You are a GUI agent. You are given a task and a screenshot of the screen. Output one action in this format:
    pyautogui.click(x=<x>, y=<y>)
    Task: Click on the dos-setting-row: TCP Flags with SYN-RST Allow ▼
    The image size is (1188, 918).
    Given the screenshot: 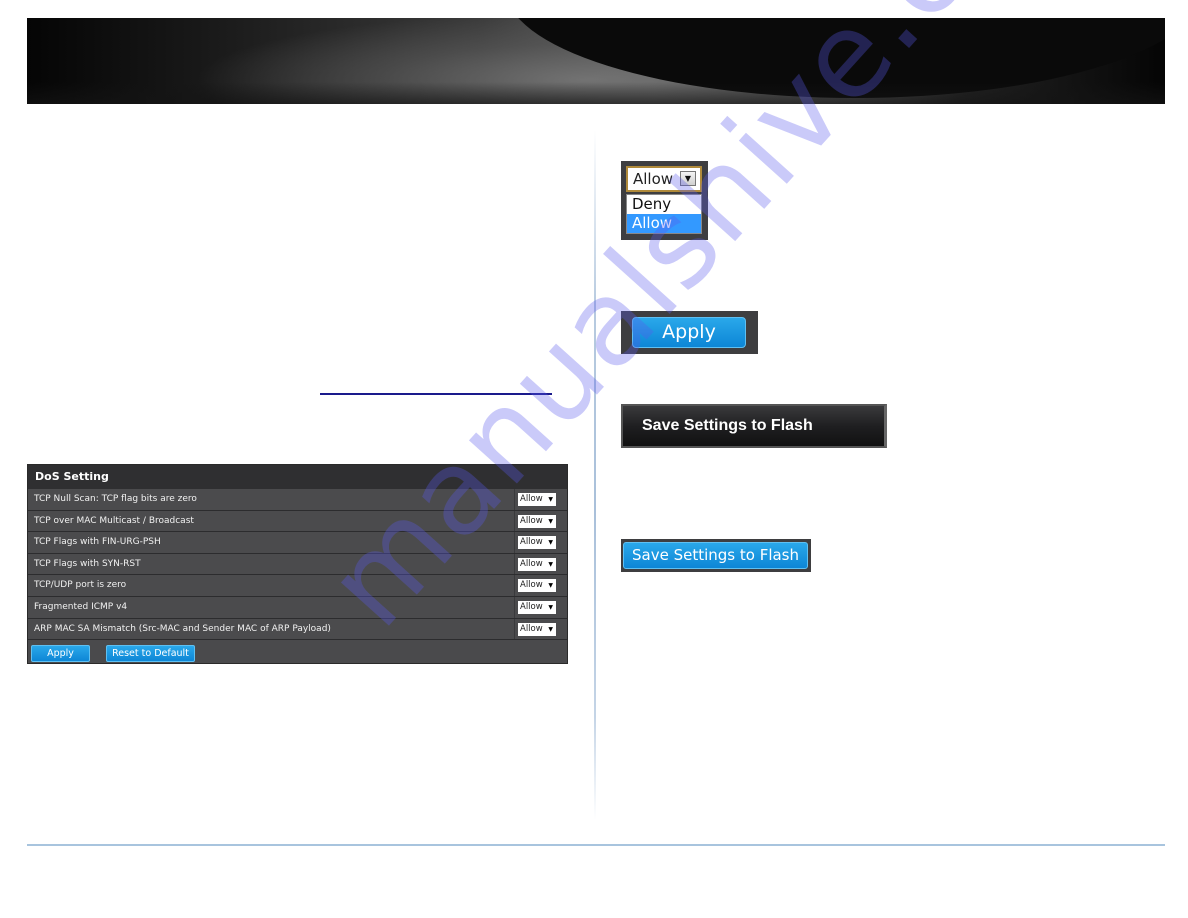 What is the action you would take?
    pyautogui.click(x=297, y=564)
    